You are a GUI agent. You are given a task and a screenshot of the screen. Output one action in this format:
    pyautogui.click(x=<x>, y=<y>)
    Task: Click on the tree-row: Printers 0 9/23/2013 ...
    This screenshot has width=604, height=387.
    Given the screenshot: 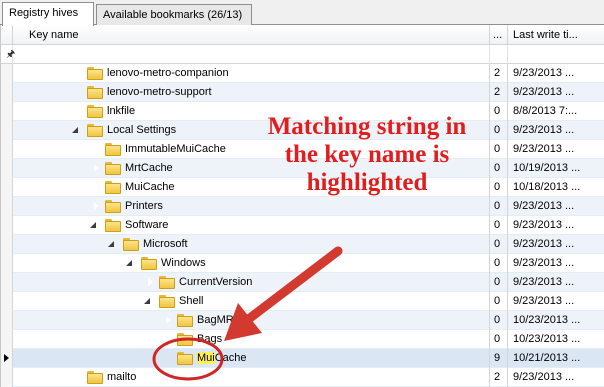 What is the action you would take?
    pyautogui.click(x=302, y=206)
    